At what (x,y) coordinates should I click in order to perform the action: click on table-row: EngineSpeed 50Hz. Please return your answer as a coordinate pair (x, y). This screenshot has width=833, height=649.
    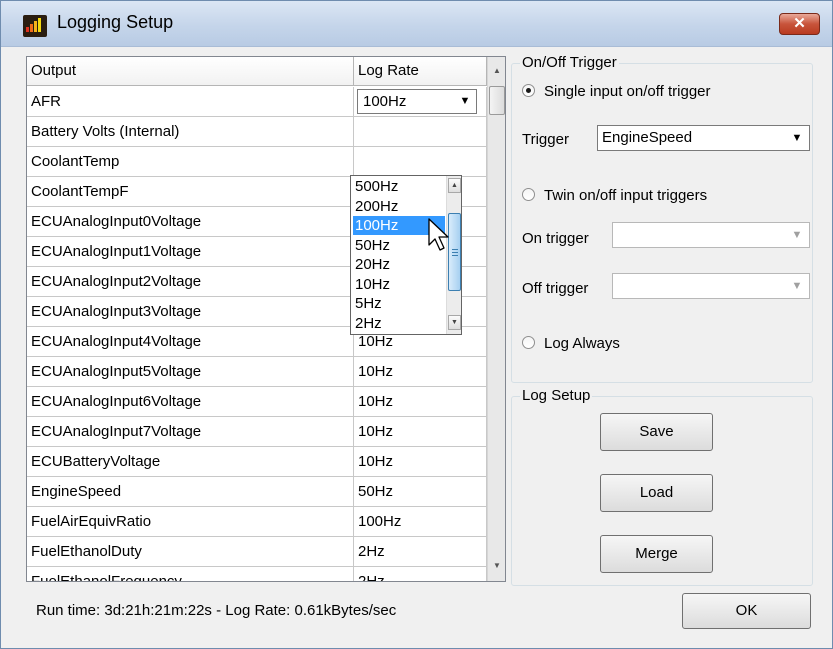
    Looking at the image, I should click on (257, 492).